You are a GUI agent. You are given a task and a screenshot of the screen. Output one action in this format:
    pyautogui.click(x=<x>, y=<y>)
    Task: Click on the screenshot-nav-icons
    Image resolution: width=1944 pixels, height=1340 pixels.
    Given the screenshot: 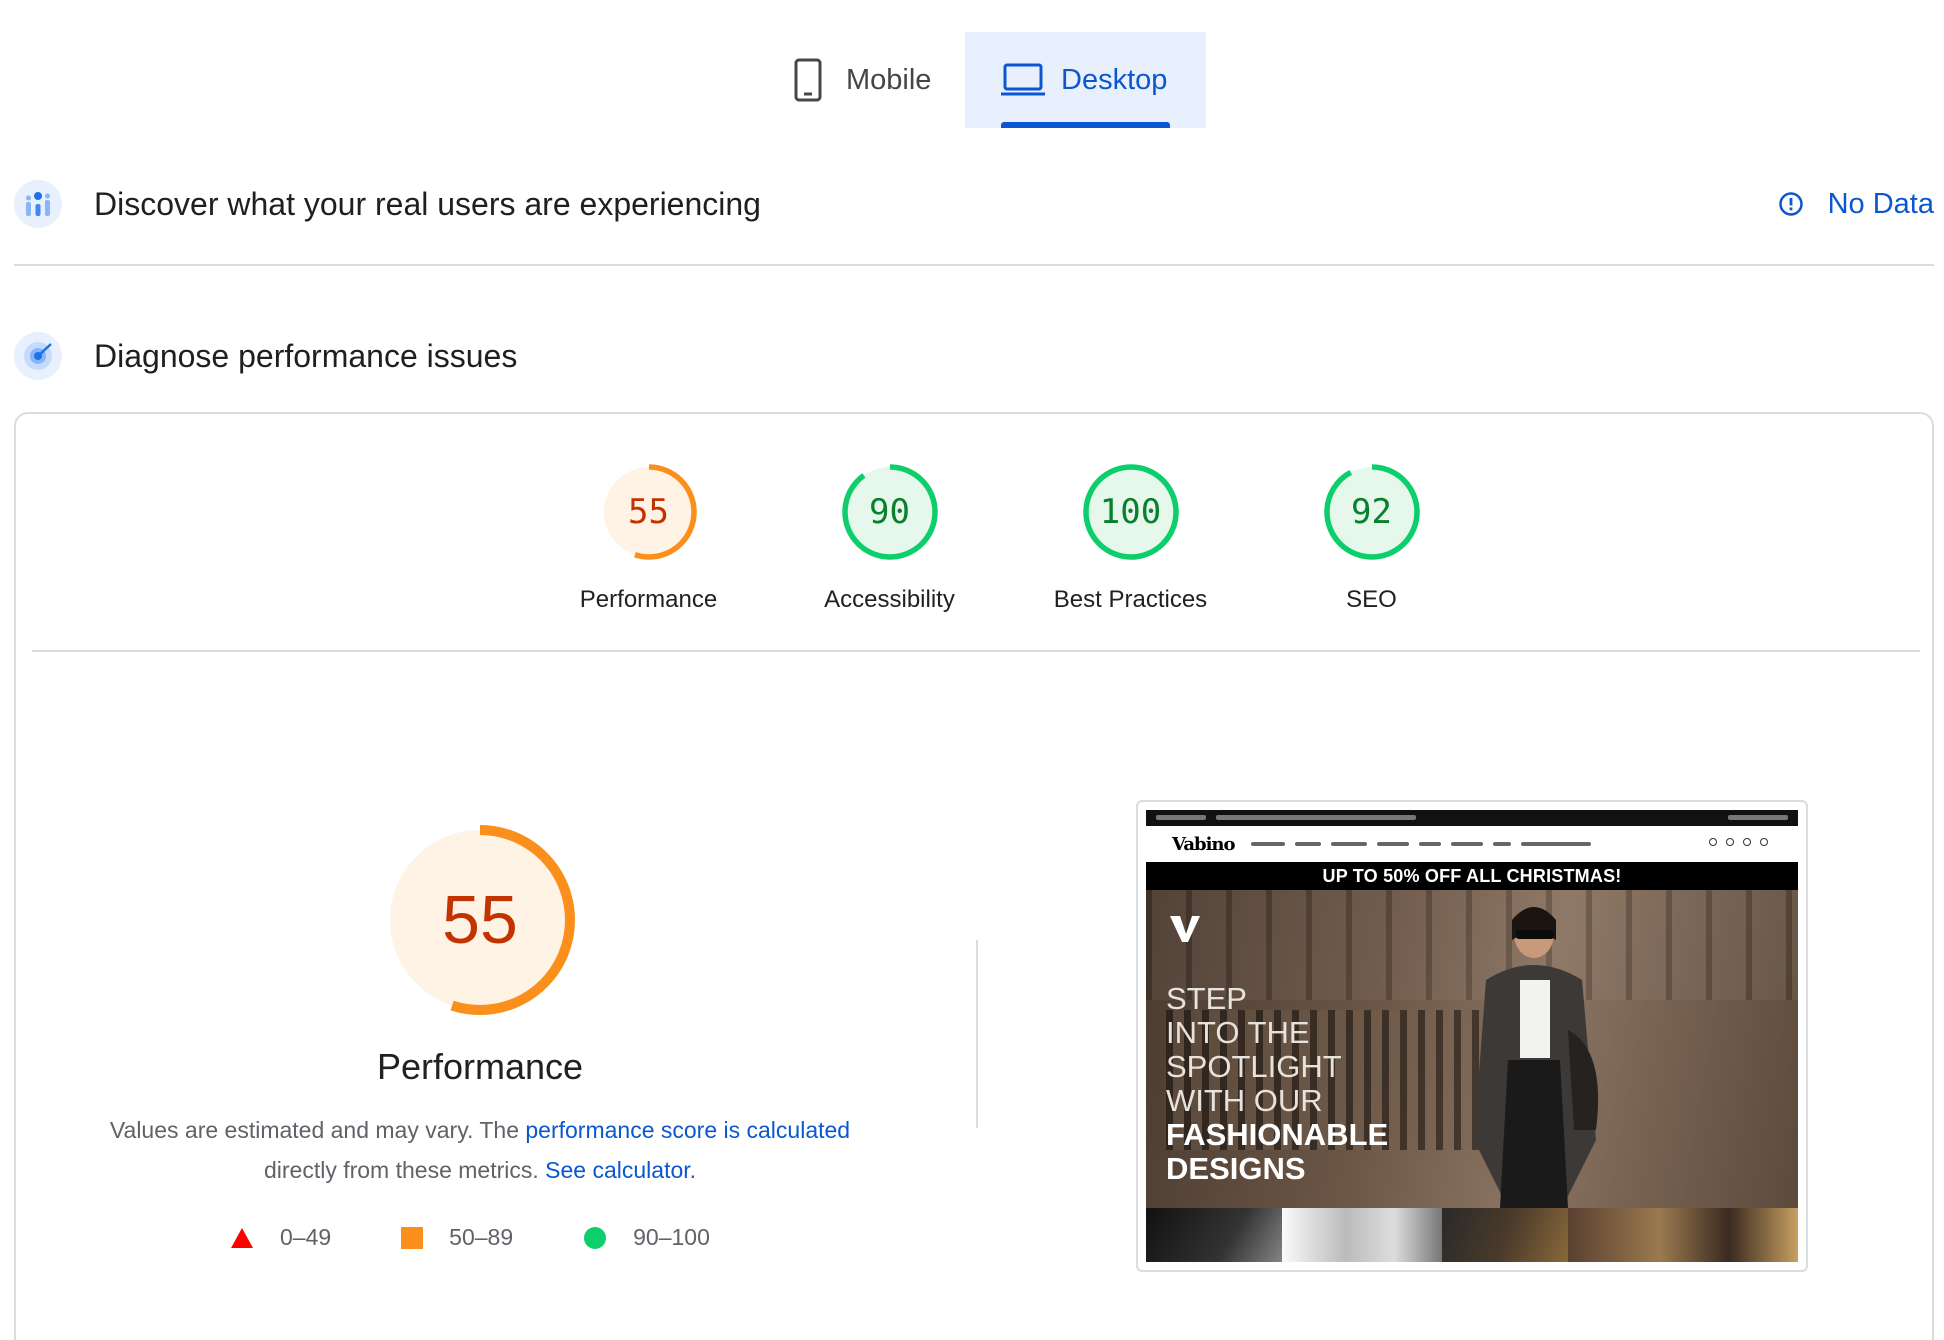 What is the action you would take?
    pyautogui.click(x=1738, y=842)
    